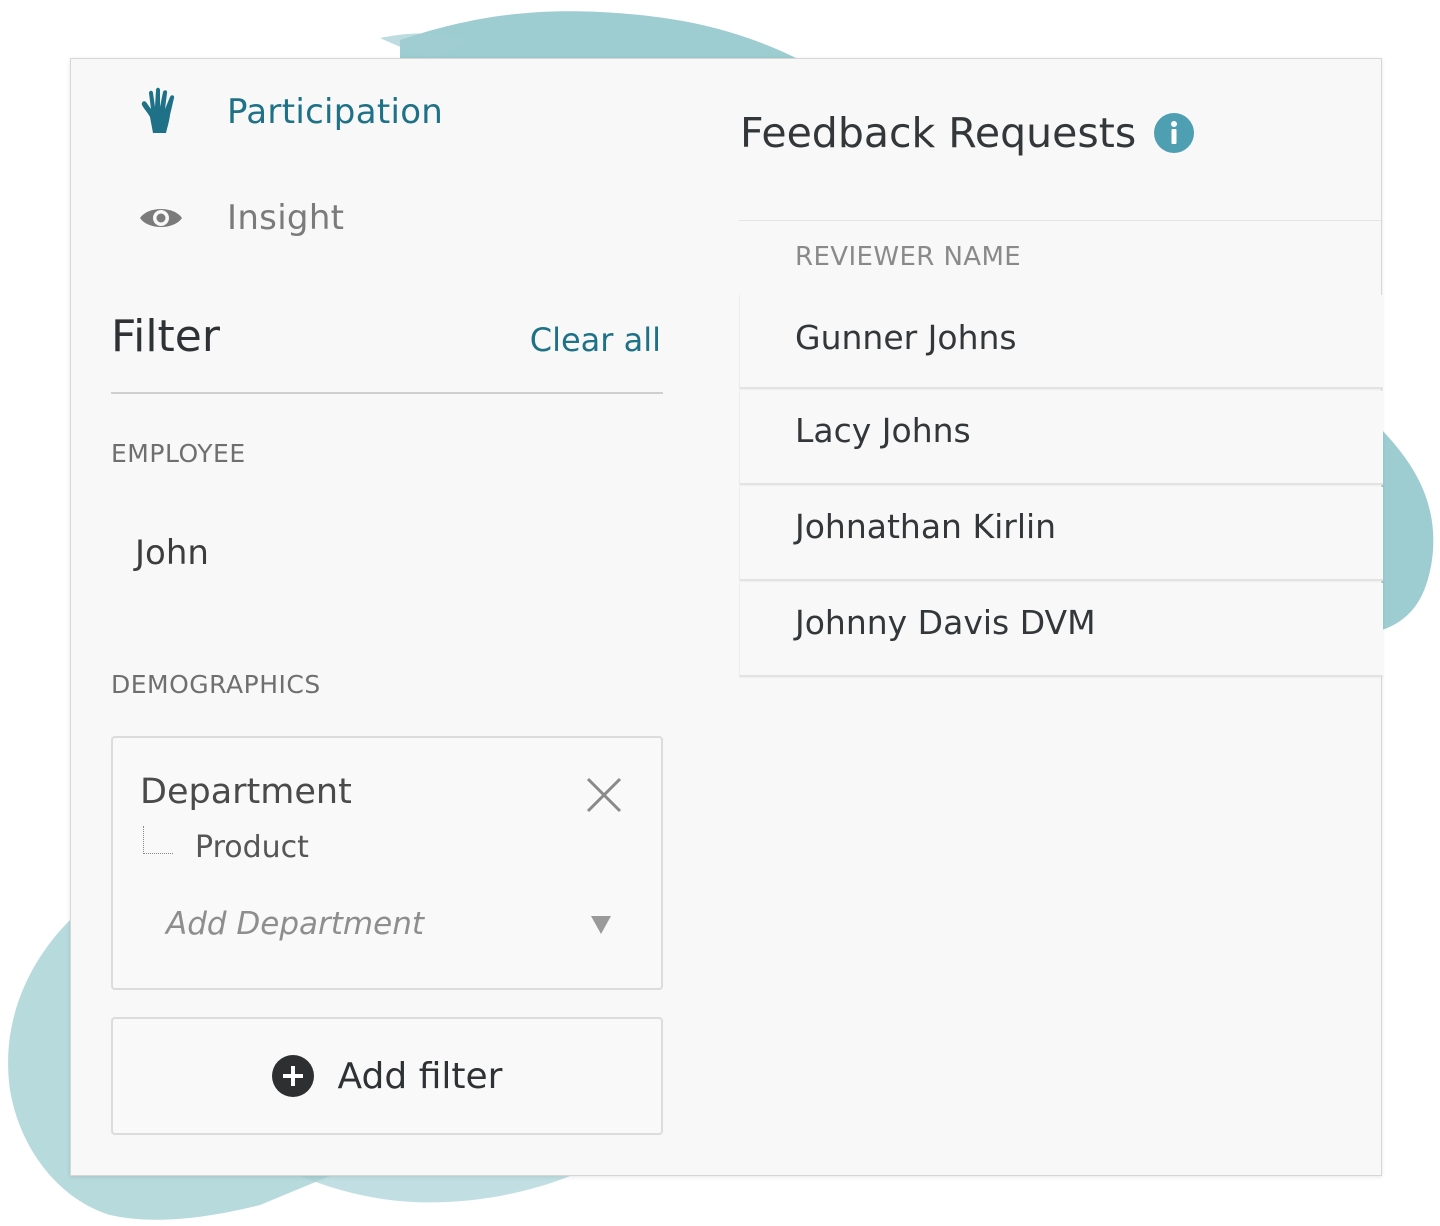  Describe the element at coordinates (926, 526) in the screenshot. I see `reviewer-name: Johnathan Kirlin` at that location.